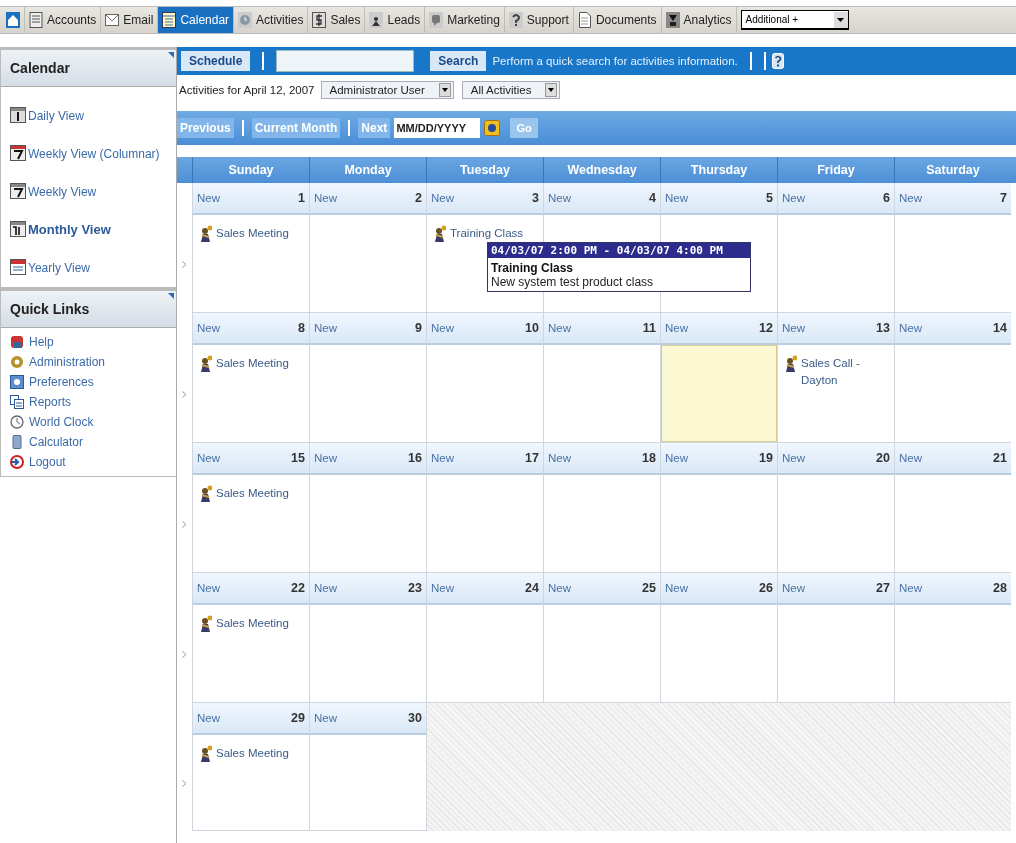 The width and height of the screenshot is (1016, 843). Describe the element at coordinates (535, 198) in the screenshot. I see `day-number: 3` at that location.